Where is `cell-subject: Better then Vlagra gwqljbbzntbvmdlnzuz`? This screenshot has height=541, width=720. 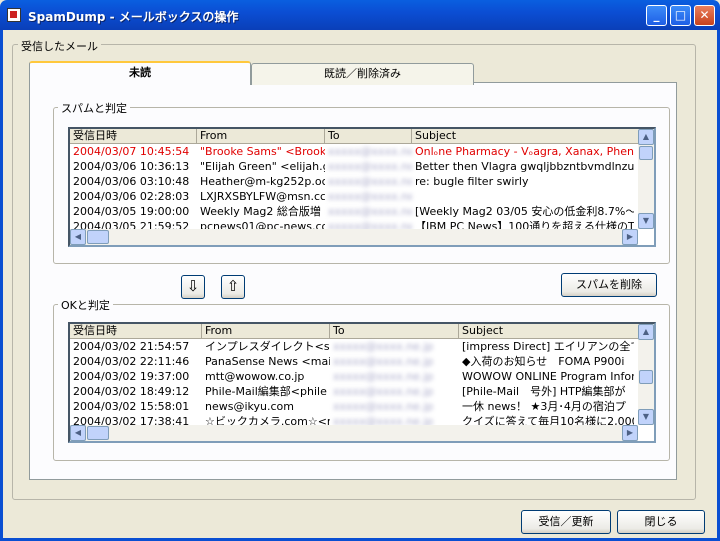 cell-subject: Better then Vlagra gwqljbbzntbvmdlnzuz is located at coordinates (524, 166).